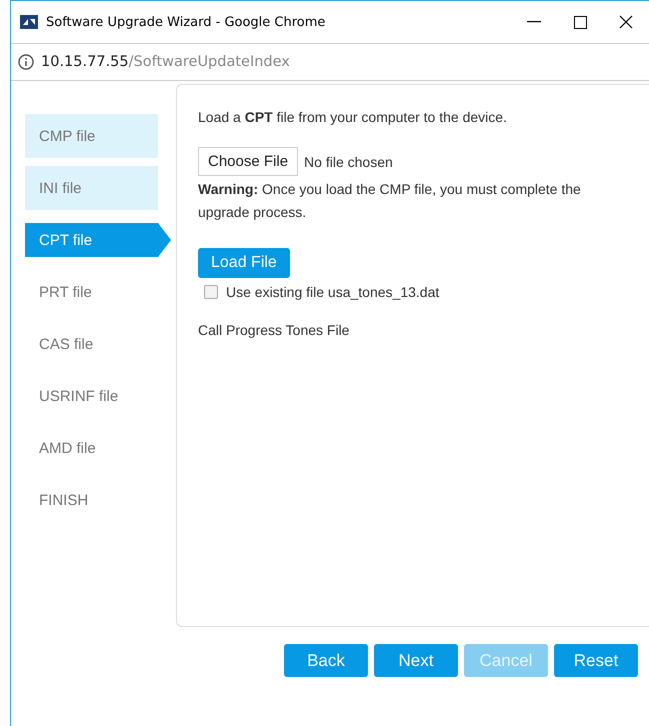 This screenshot has height=726, width=649. I want to click on address-url: 10.15.77.55/SoftwareUpdateIndex, so click(162, 62).